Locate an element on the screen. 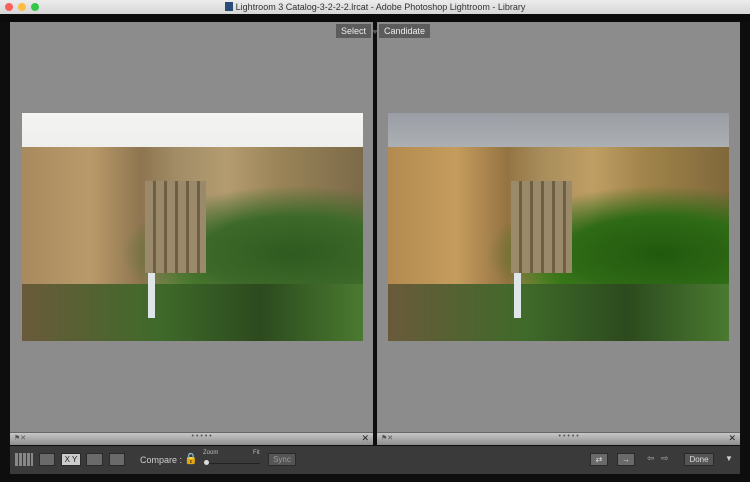  lock-icon: 🔒 is located at coordinates (191, 458).